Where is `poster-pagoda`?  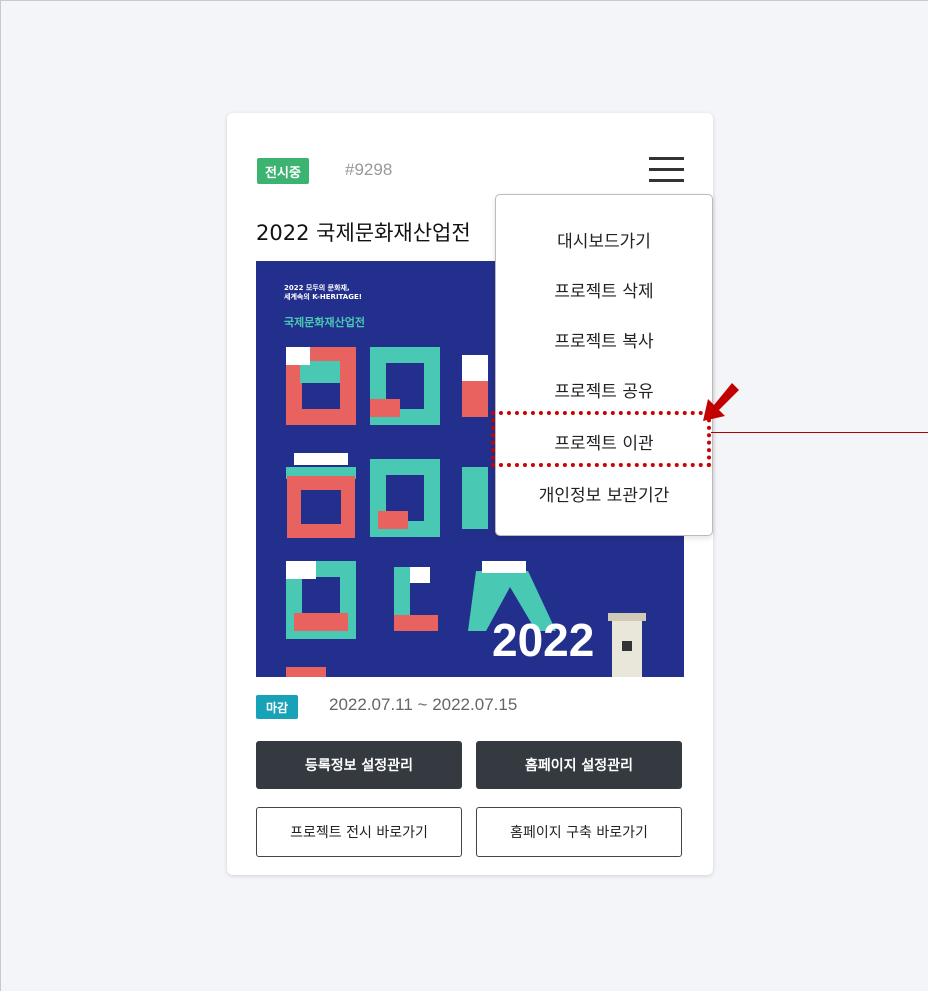
poster-pagoda is located at coordinates (627, 645).